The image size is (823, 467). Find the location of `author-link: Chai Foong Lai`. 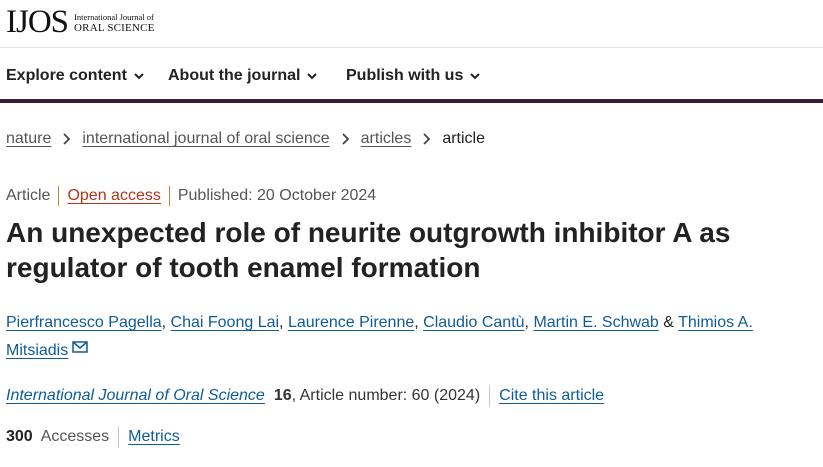

author-link: Chai Foong Lai is located at coordinates (225, 322).